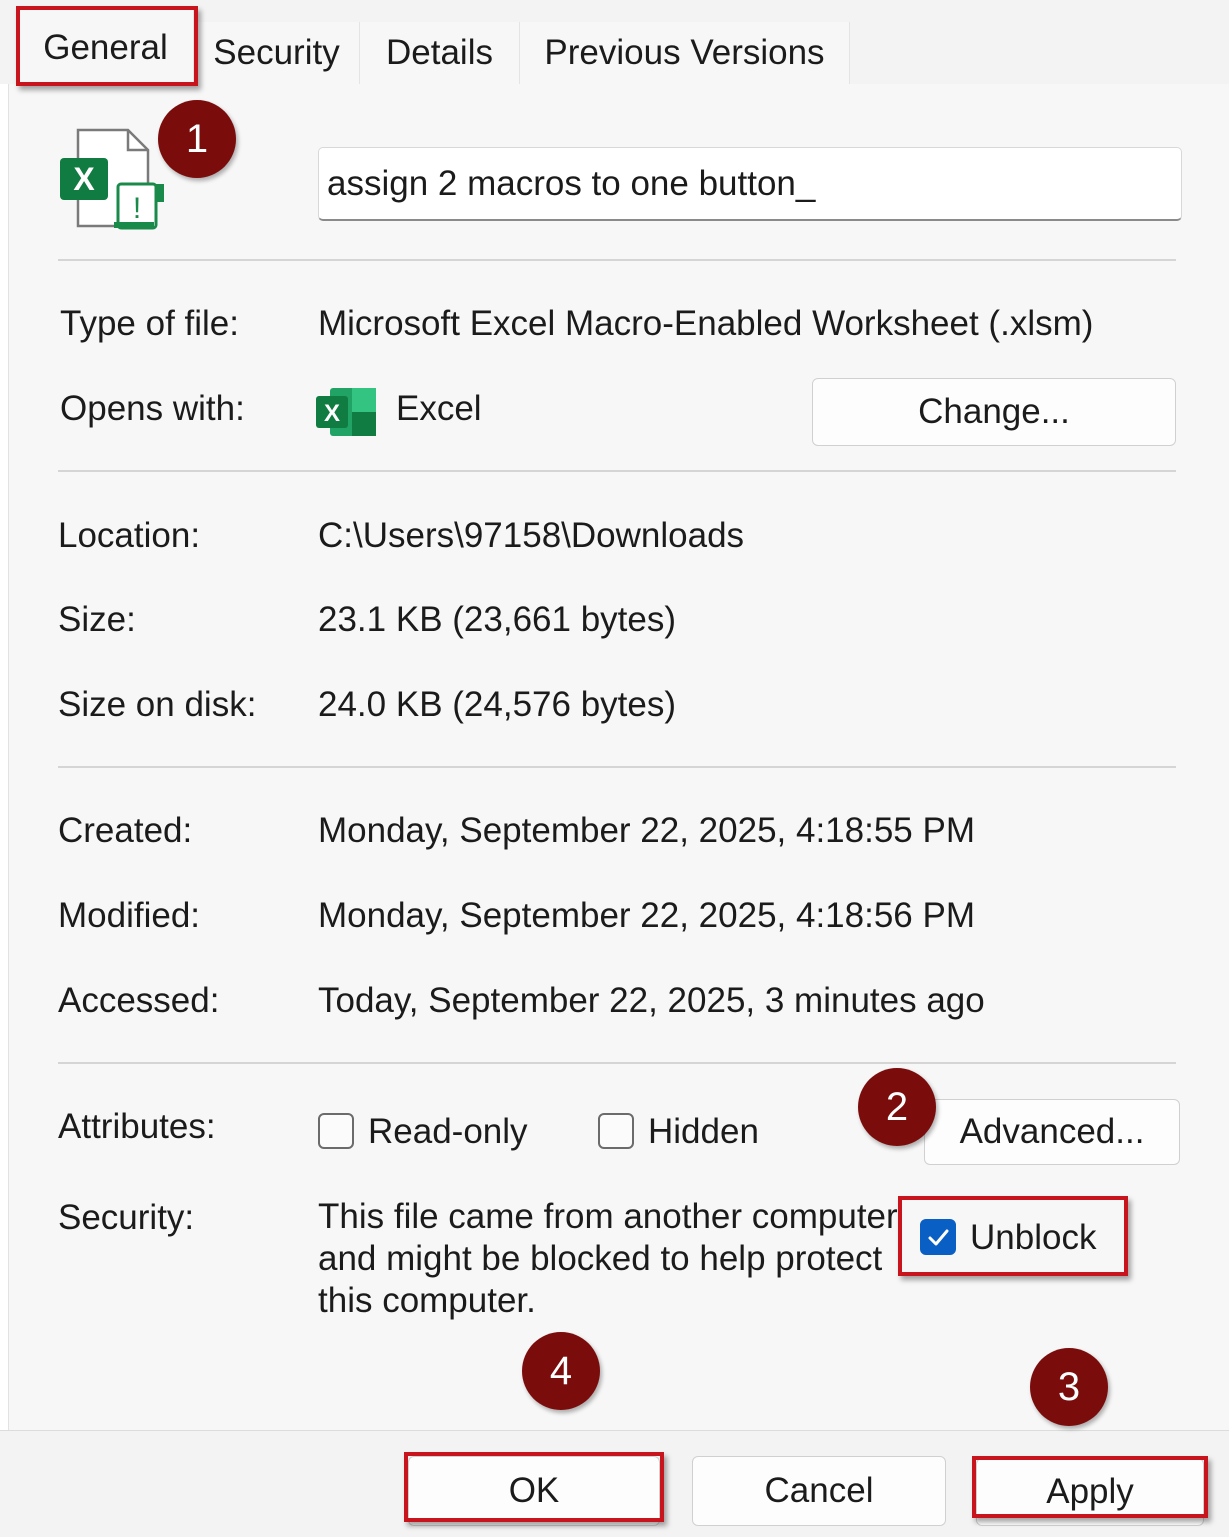 This screenshot has height=1537, width=1229. Describe the element at coordinates (149, 323) in the screenshot. I see `type-of-file-label: Type of file:` at that location.